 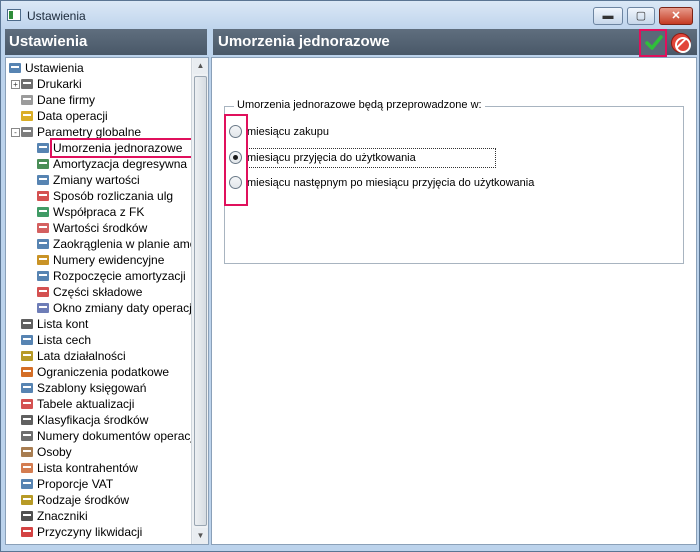 I want to click on title-bar: Ustawienia ▬ ▢ ✕, so click(x=350, y=15).